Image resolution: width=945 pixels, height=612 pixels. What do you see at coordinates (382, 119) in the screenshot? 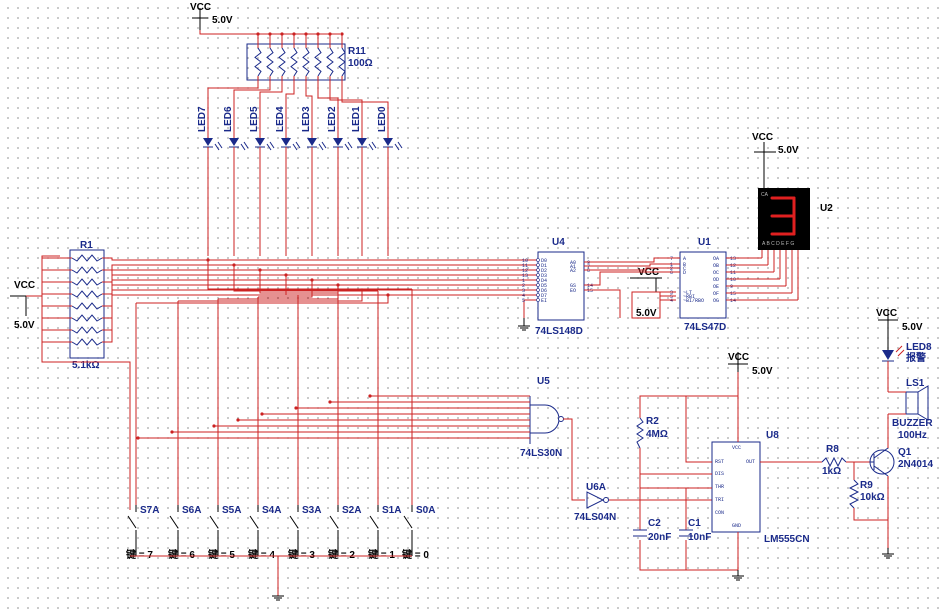
I see `led-label: LED0` at bounding box center [382, 119].